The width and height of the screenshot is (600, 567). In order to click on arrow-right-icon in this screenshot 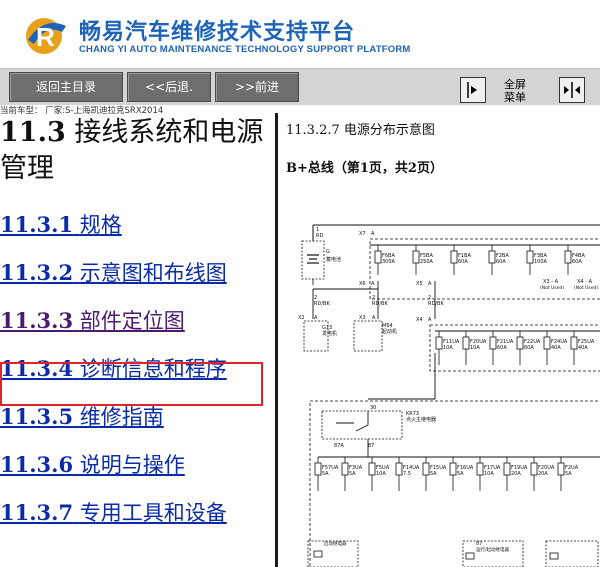, I will do `click(472, 90)`.